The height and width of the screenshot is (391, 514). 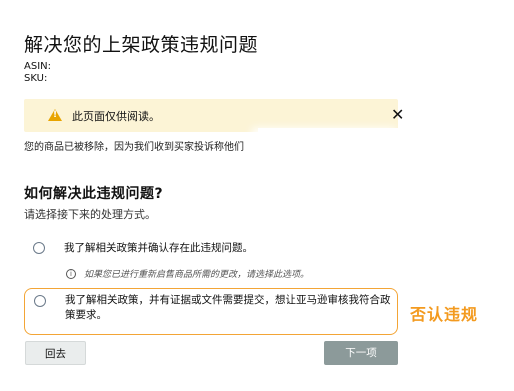 I want to click on option-acknowledge-radio, so click(x=39, y=248).